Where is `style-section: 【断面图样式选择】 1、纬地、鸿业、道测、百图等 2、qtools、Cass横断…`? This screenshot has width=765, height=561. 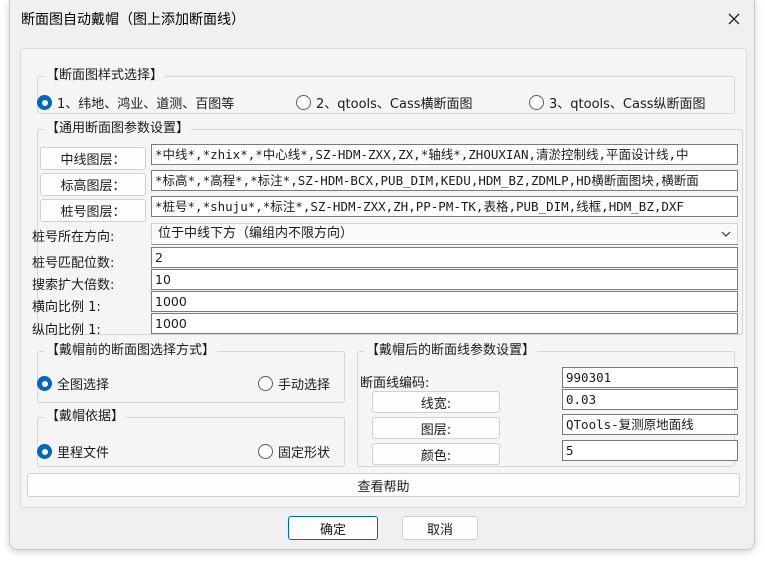 style-section: 【断面图样式选择】 1、纬地、鸿业、道测、百图等 2、qtools、Cass横断… is located at coordinates (386, 91).